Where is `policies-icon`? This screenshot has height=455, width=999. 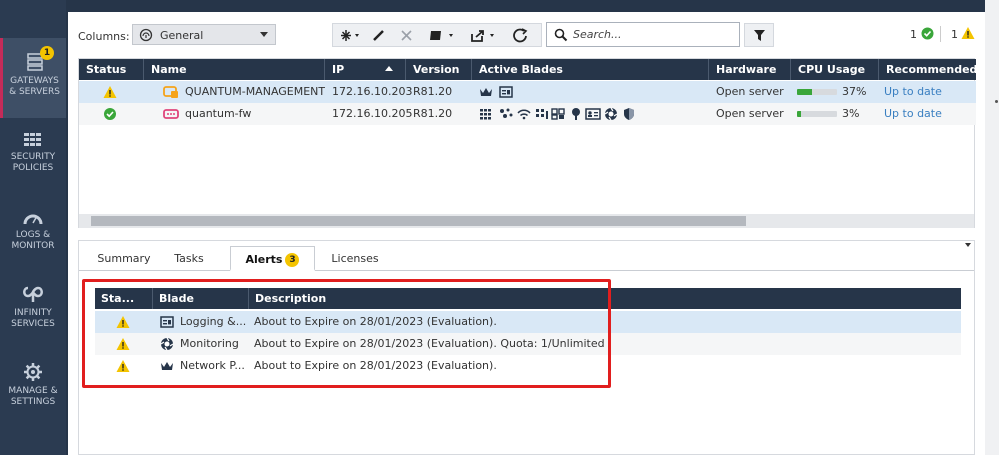 policies-icon is located at coordinates (32, 139).